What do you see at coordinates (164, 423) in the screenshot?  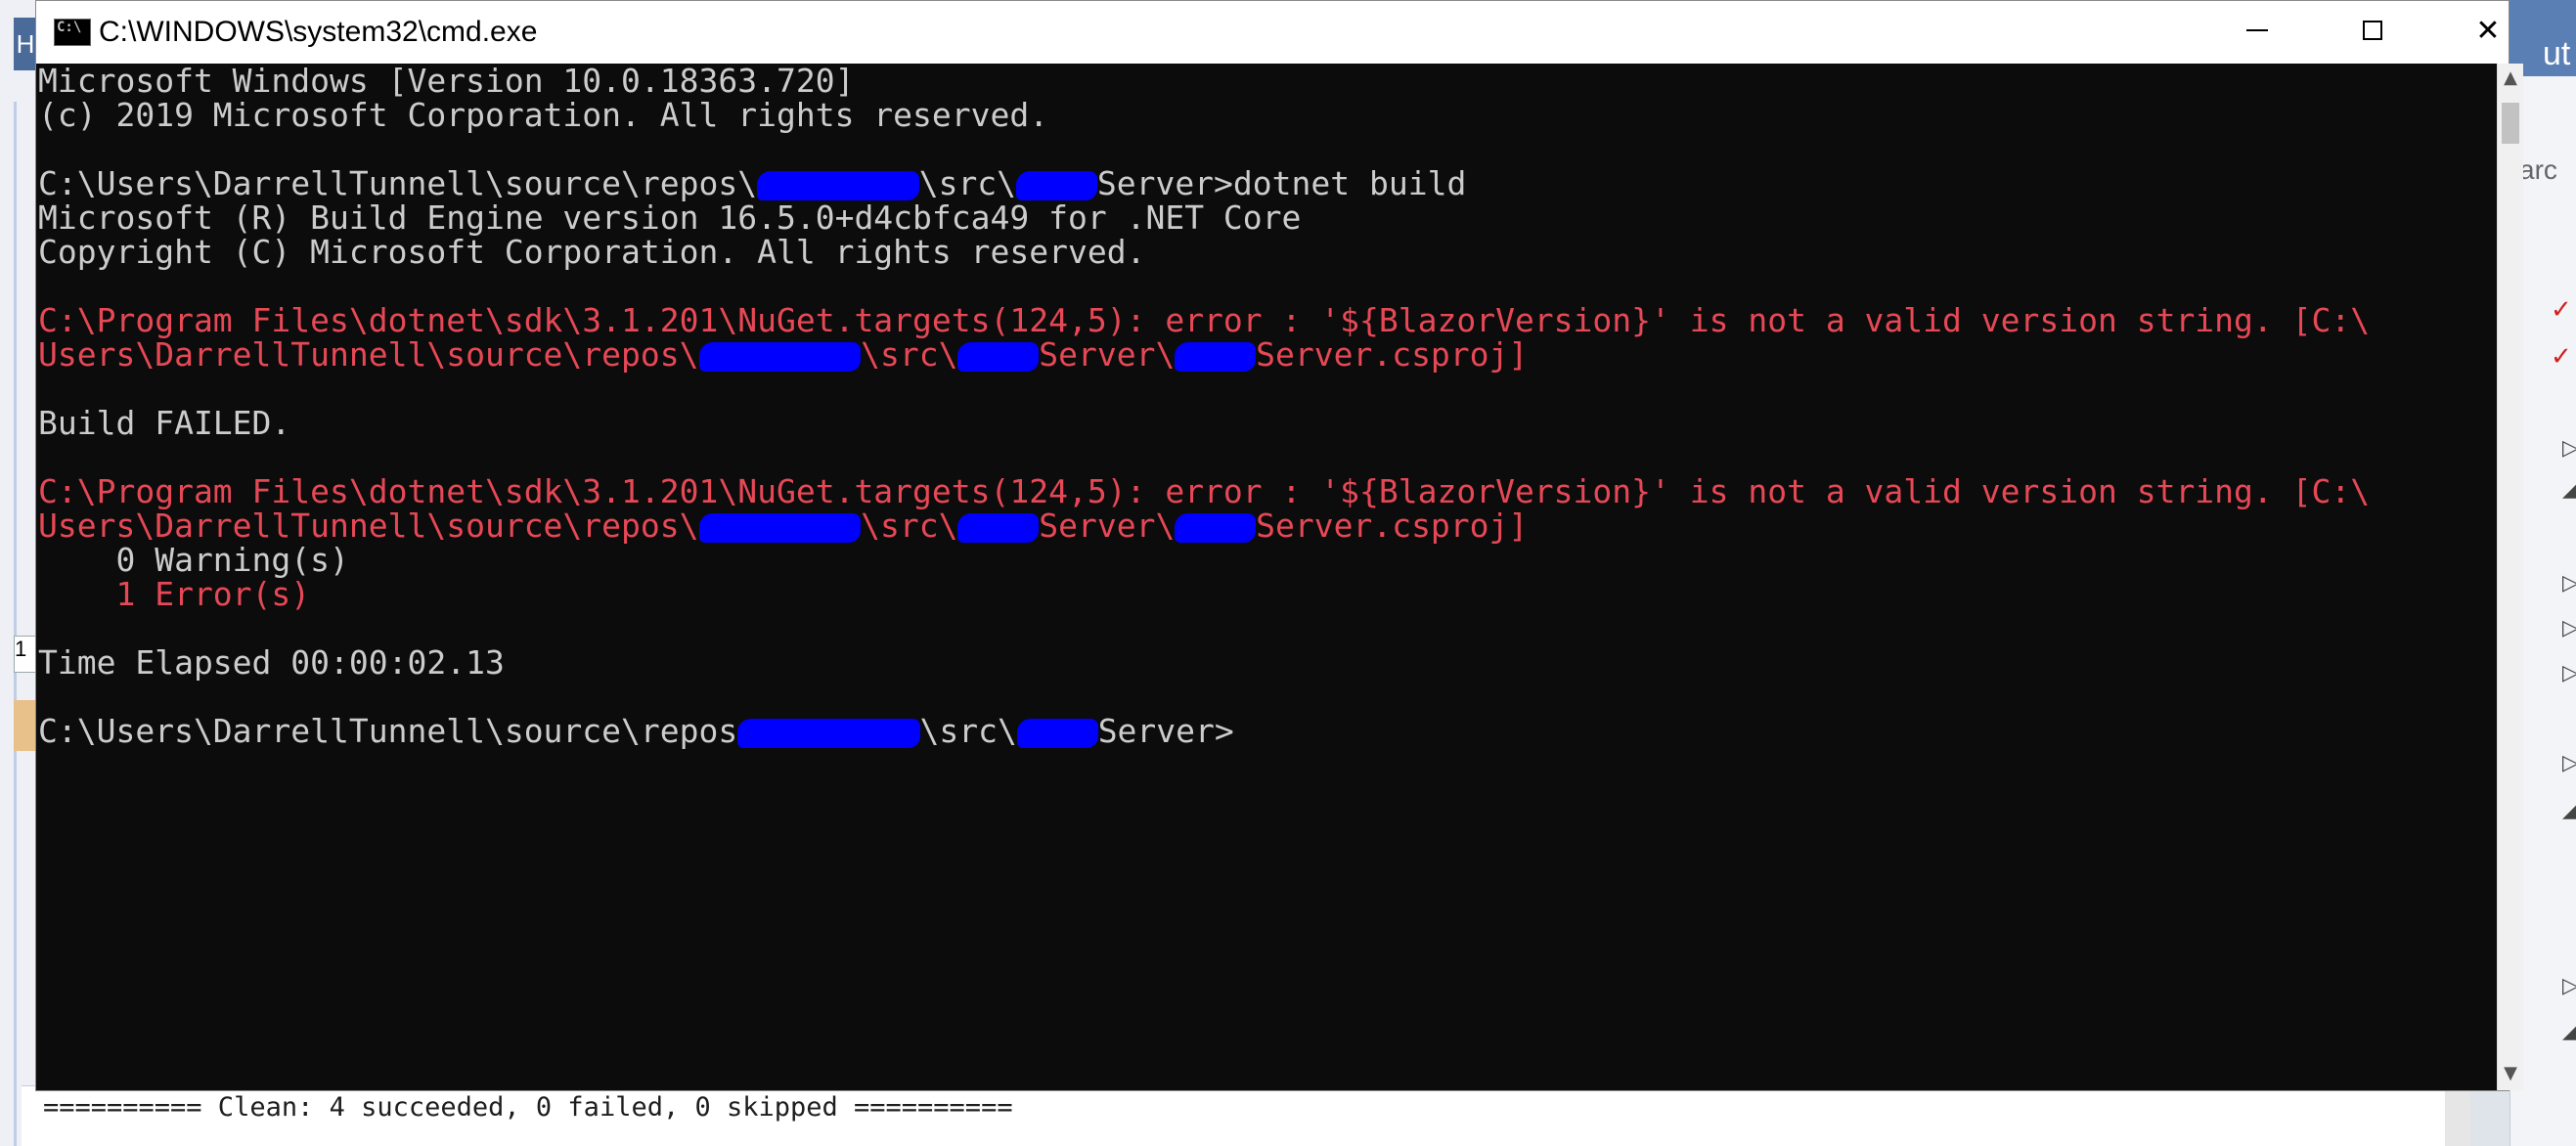 I see `console-text: Build FAILED.` at bounding box center [164, 423].